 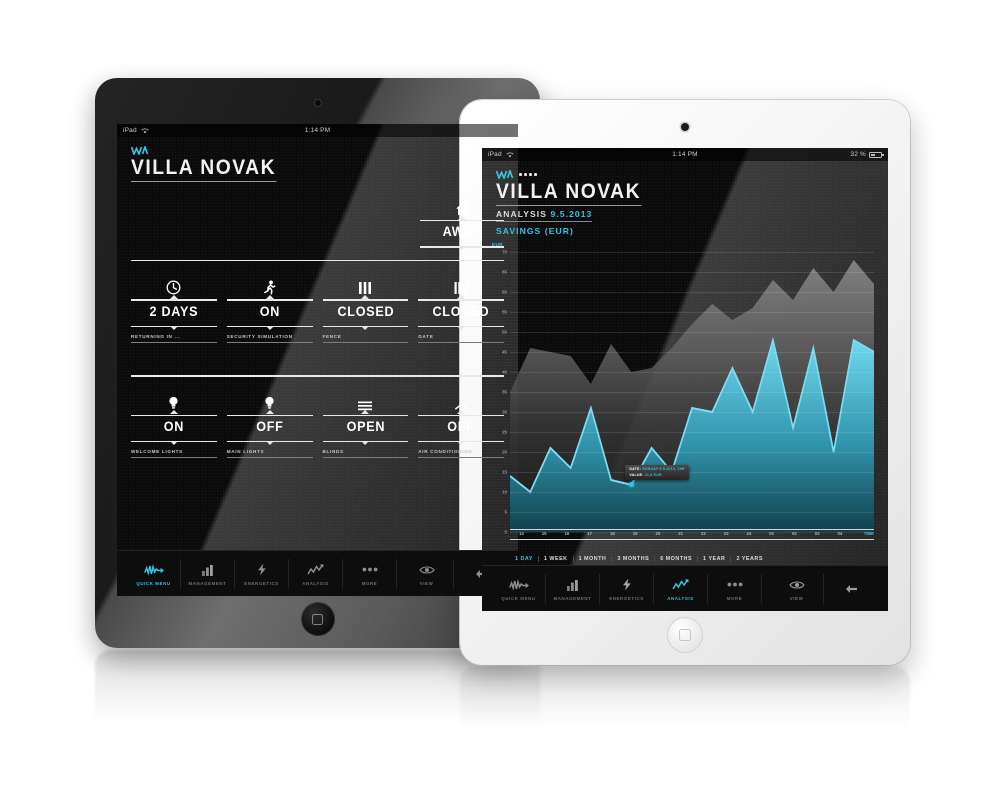 I want to click on x-tick-label: 17, so click(x=590, y=533).